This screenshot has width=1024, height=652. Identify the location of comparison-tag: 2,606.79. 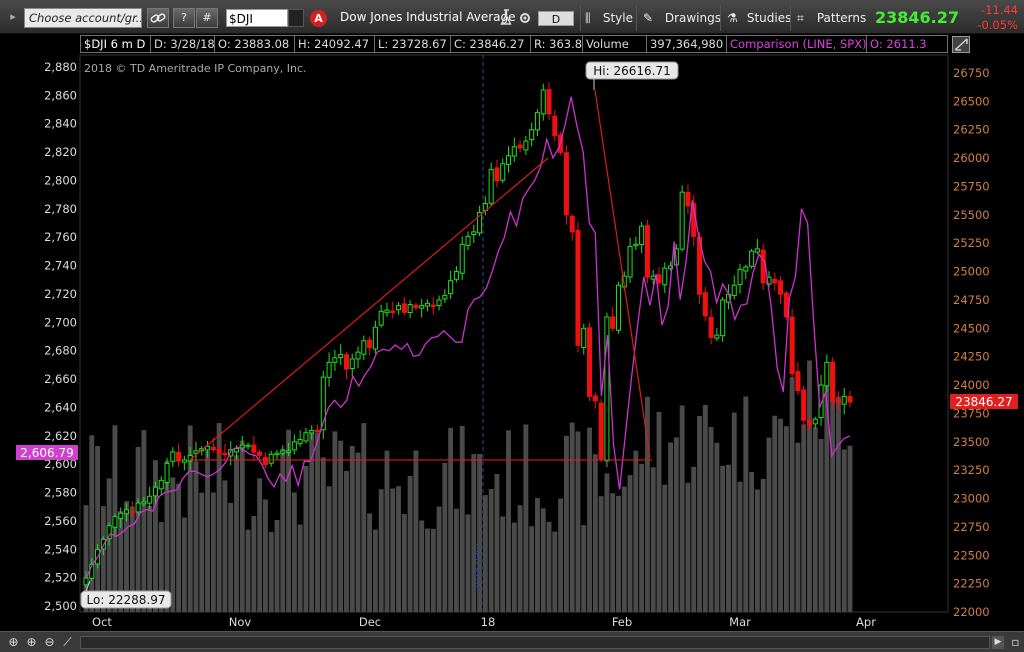
(46, 453).